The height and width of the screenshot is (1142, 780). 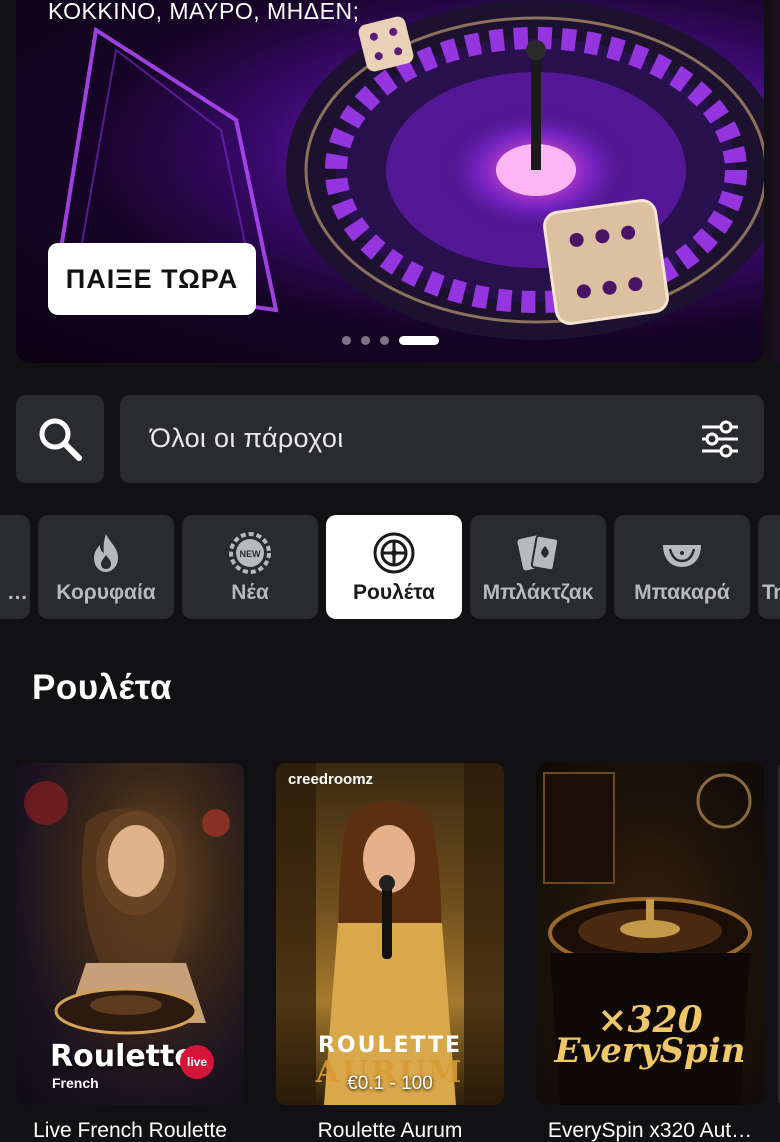 What do you see at coordinates (419, 340) in the screenshot?
I see `carousel-dot-active` at bounding box center [419, 340].